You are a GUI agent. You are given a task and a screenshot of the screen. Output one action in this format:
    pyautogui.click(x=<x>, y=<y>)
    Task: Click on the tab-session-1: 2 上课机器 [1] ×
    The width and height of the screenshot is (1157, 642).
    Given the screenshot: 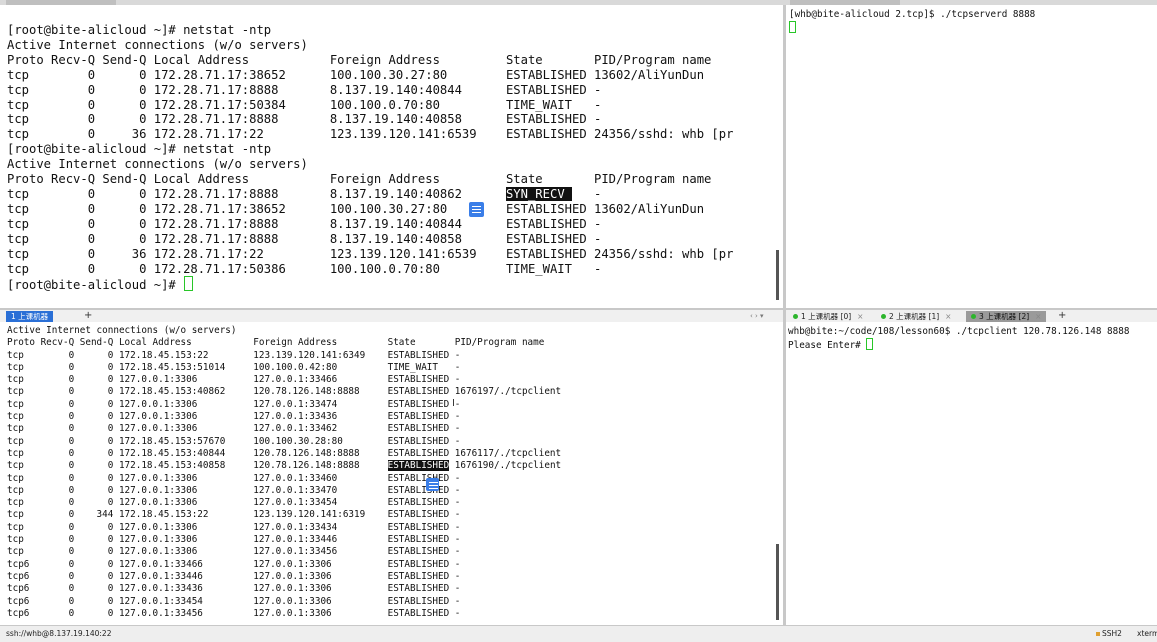 What is the action you would take?
    pyautogui.click(x=916, y=316)
    